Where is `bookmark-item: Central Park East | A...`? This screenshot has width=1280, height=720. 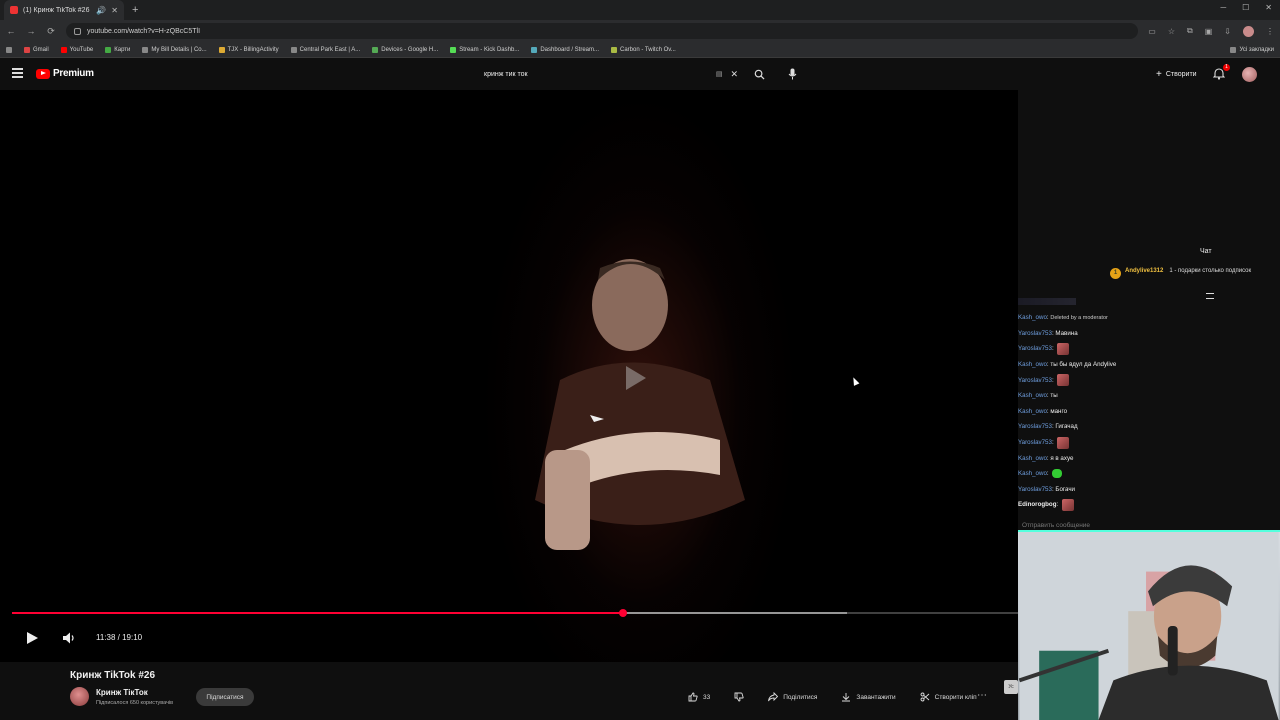
bookmark-item: Central Park East | A... is located at coordinates (325, 49).